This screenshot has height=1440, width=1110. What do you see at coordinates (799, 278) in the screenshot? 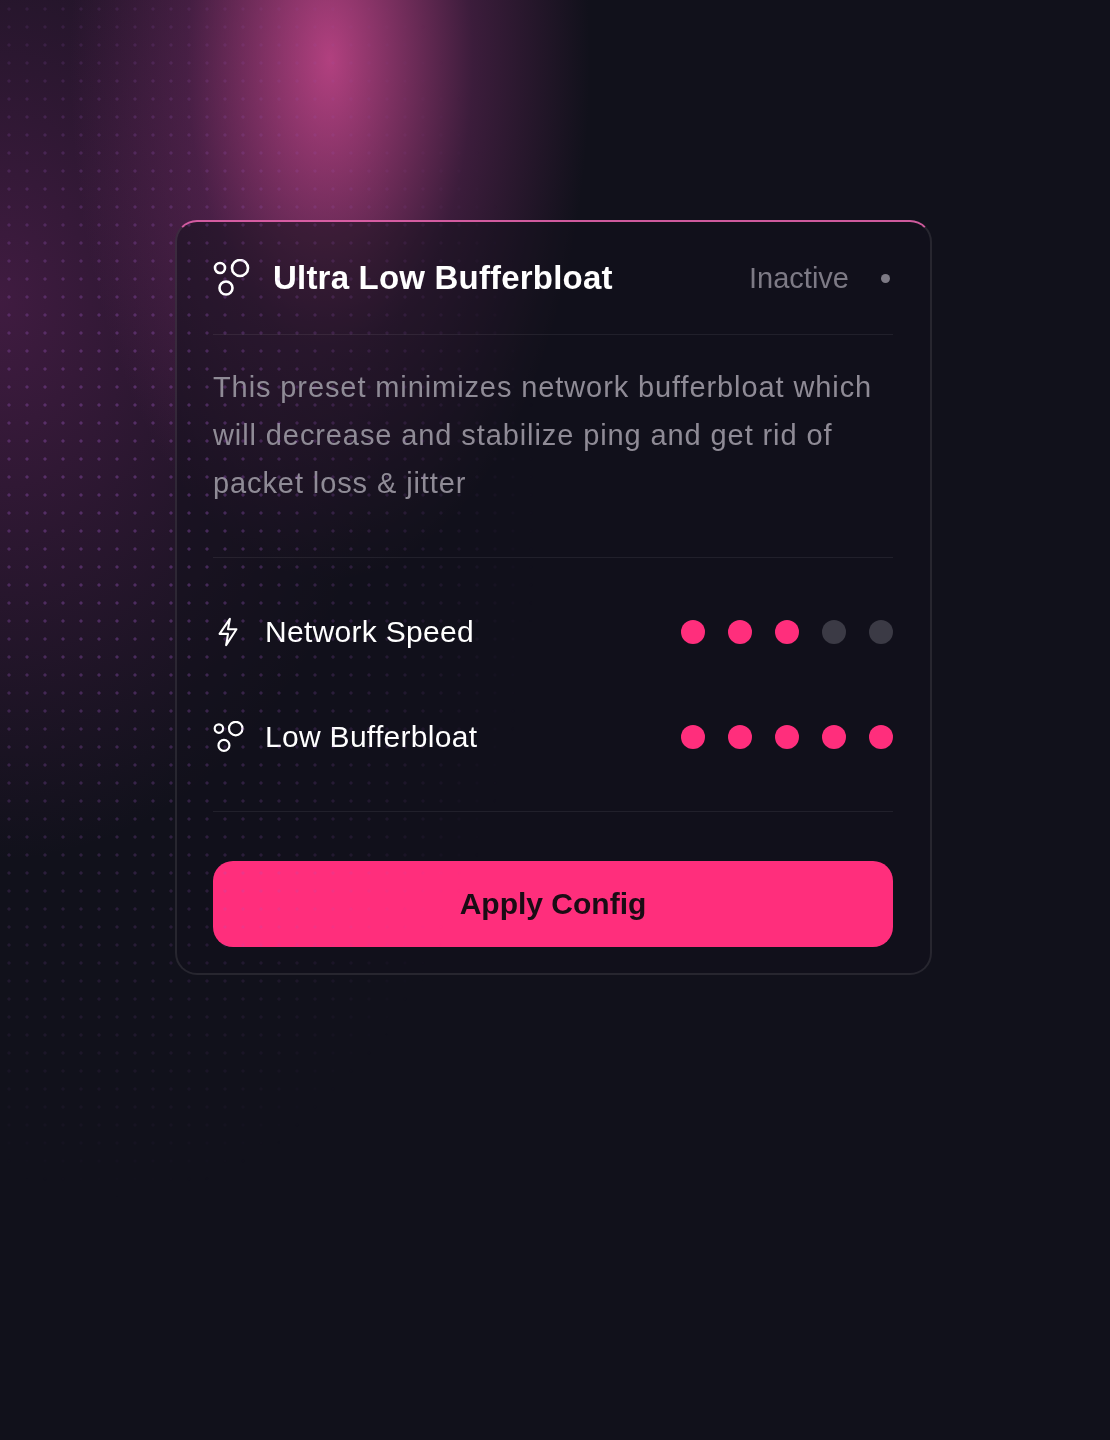
I see `status-label: Inactive` at bounding box center [799, 278].